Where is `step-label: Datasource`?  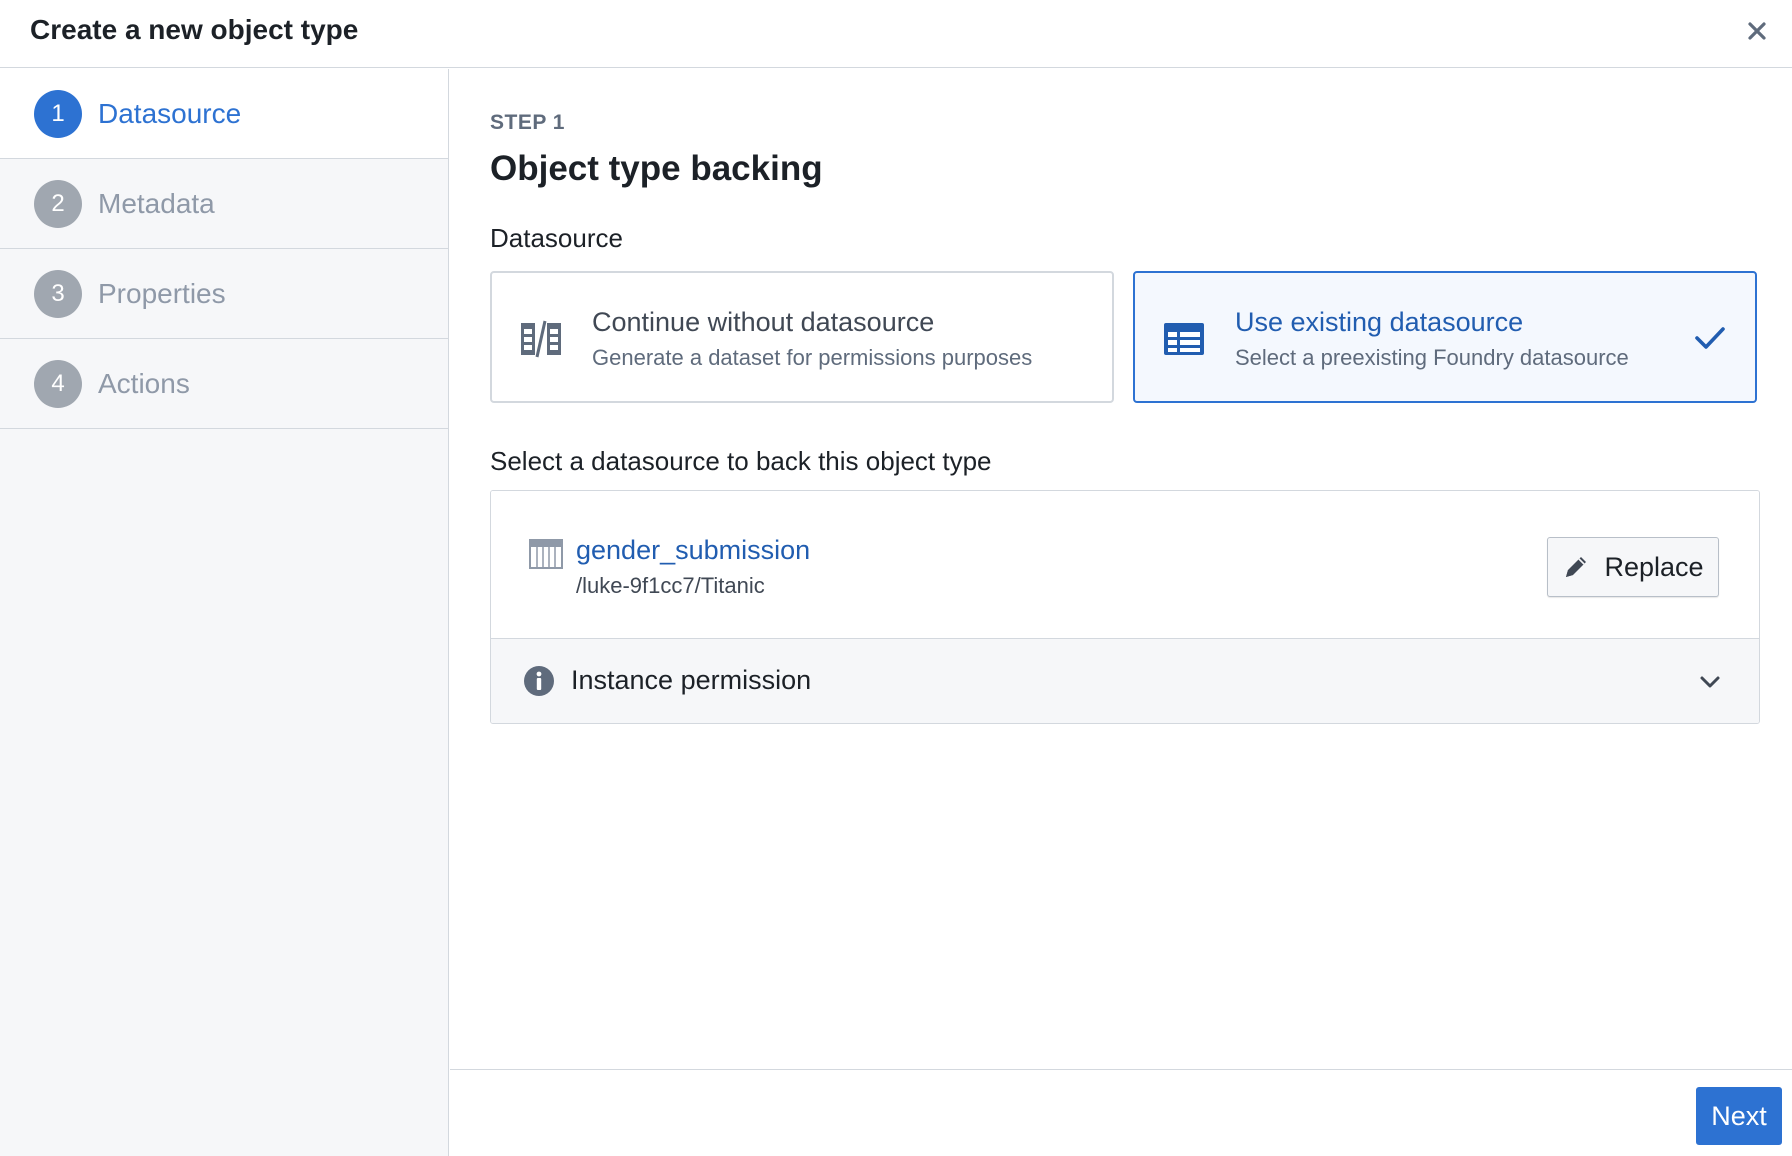
step-label: Datasource is located at coordinates (170, 113).